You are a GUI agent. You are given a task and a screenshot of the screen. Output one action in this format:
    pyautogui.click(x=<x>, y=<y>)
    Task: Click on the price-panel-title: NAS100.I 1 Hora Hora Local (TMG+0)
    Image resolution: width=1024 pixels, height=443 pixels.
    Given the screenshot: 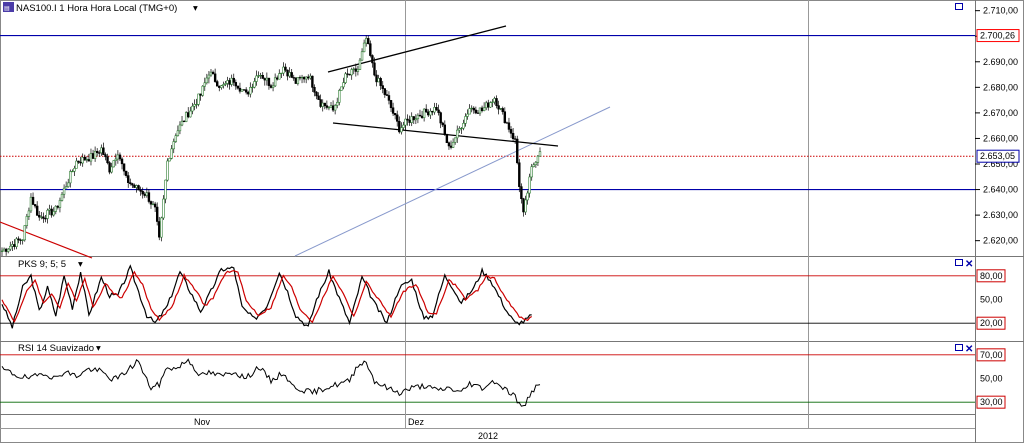 What is the action you would take?
    pyautogui.click(x=96, y=8)
    